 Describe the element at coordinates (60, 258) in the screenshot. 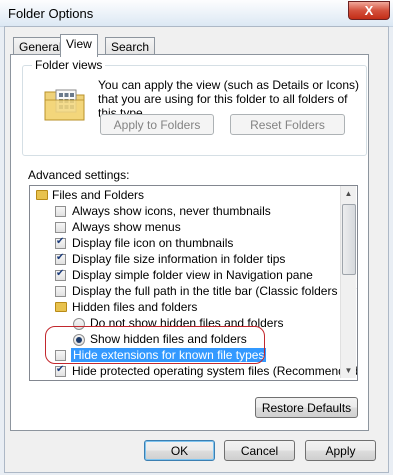

I see `checkbox-display-file-size` at that location.